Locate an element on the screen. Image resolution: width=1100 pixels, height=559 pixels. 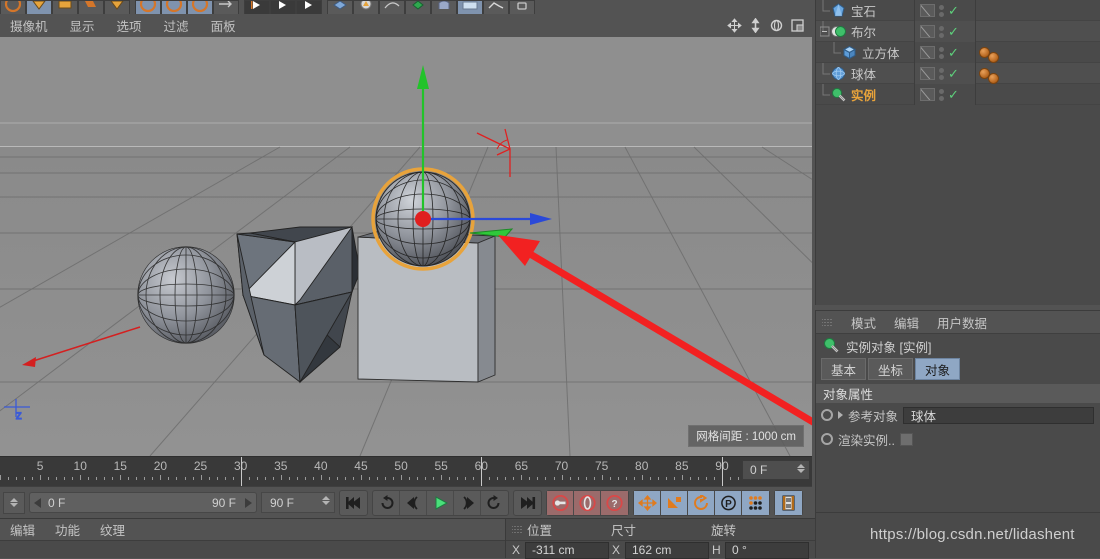
move-tool-icon is located at coordinates (148, 7).